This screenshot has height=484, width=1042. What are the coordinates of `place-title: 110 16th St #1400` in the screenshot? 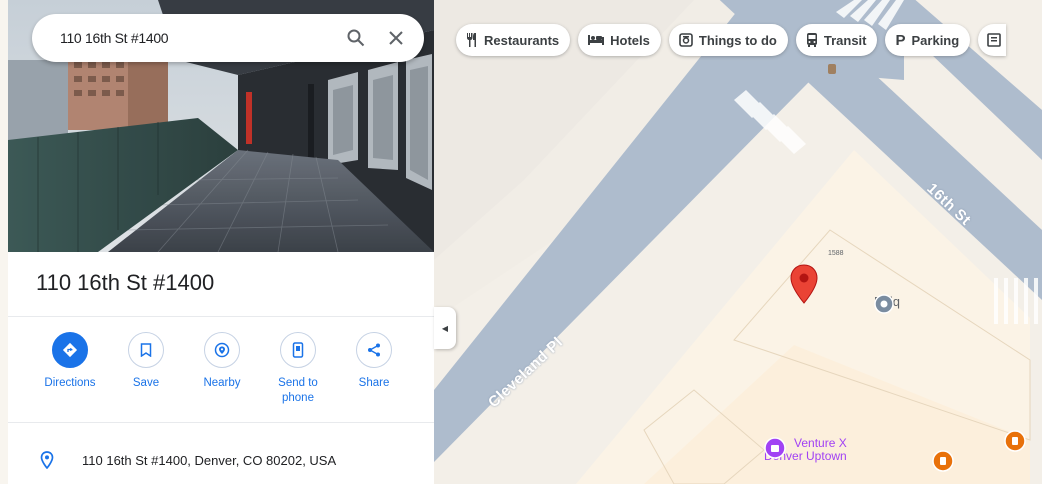 It's located at (125, 282).